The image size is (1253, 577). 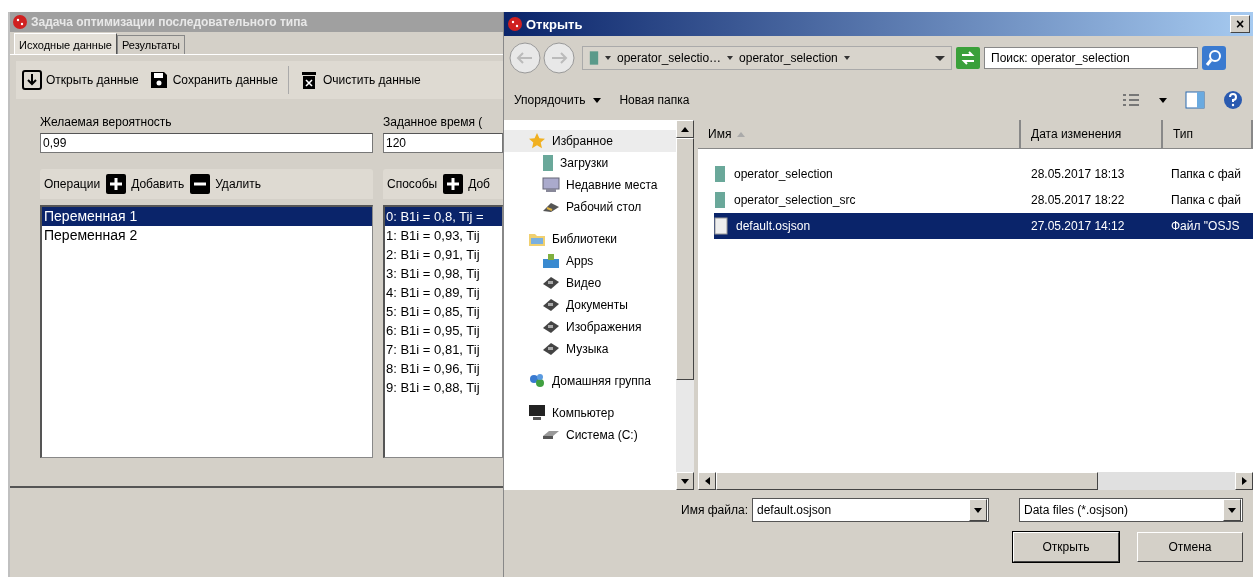 What do you see at coordinates (590, 305) in the screenshot?
I see `nav-item: Документы` at bounding box center [590, 305].